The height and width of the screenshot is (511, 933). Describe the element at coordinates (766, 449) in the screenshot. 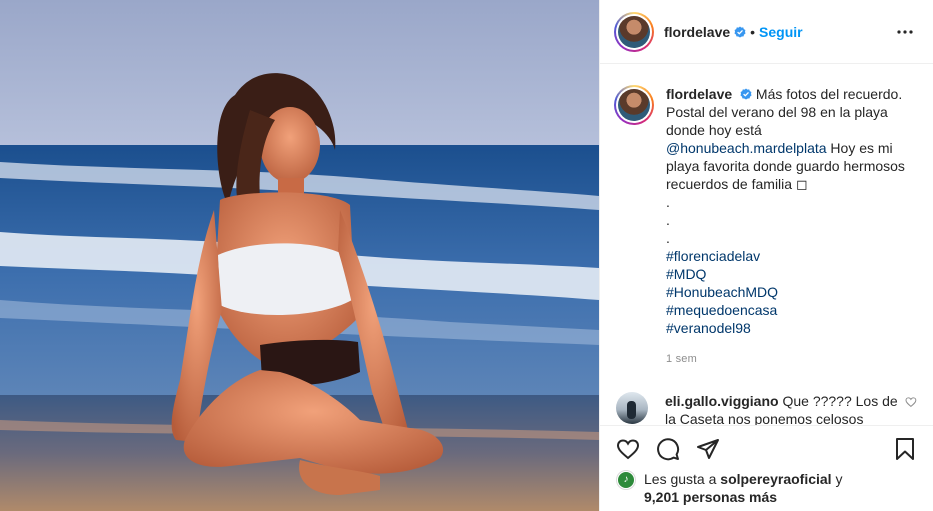

I see `action-icons` at that location.